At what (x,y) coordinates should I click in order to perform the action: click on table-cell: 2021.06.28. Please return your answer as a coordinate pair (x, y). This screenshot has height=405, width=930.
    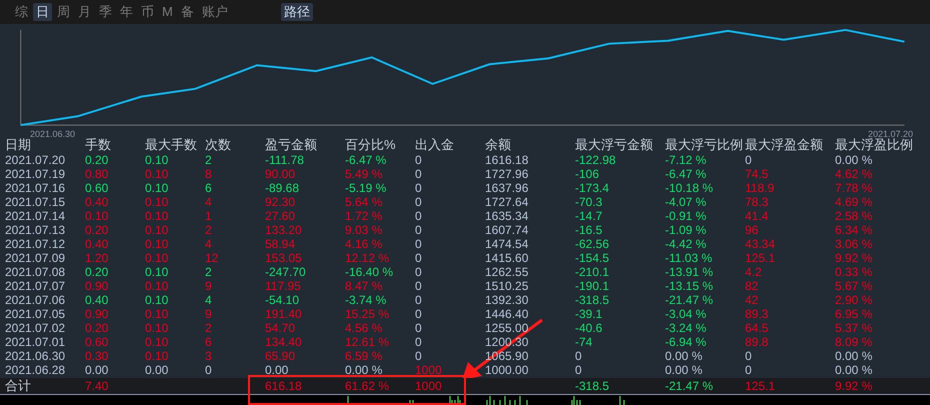
    Looking at the image, I should click on (35, 370).